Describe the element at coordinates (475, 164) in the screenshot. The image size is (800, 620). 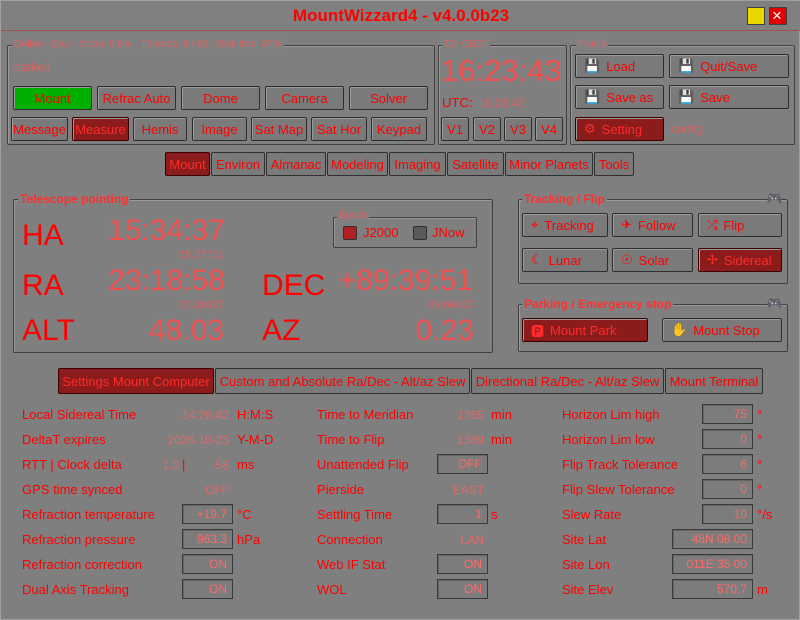
I see `tab-satellite: Satellite` at that location.